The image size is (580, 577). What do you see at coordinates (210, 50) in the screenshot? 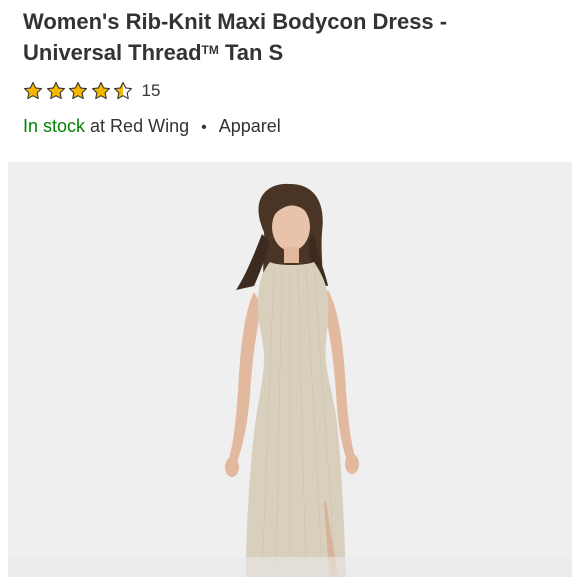
I see `trademark-symbol: TM` at bounding box center [210, 50].